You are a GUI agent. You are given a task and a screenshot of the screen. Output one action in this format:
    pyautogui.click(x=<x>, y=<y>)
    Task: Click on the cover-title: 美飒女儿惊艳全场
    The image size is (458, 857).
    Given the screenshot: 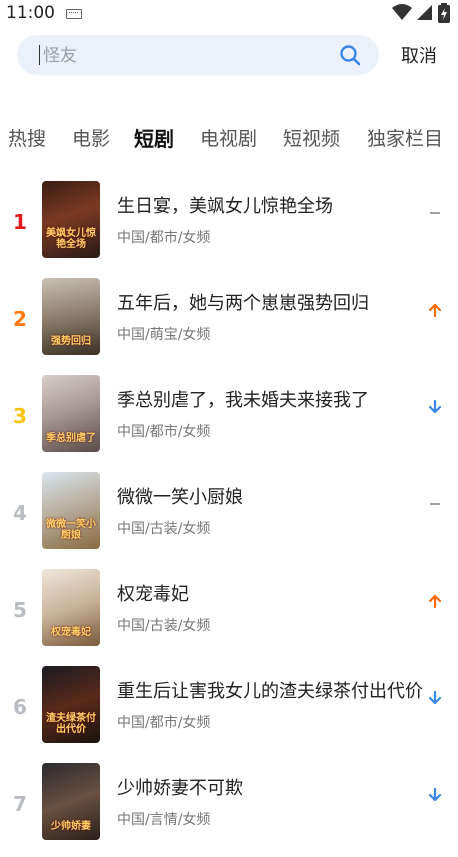 What is the action you would take?
    pyautogui.click(x=71, y=239)
    